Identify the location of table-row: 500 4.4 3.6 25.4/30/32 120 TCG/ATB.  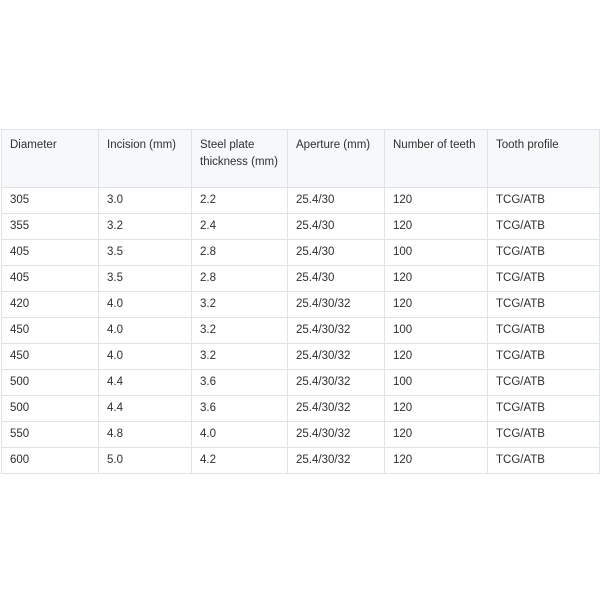
(300, 408).